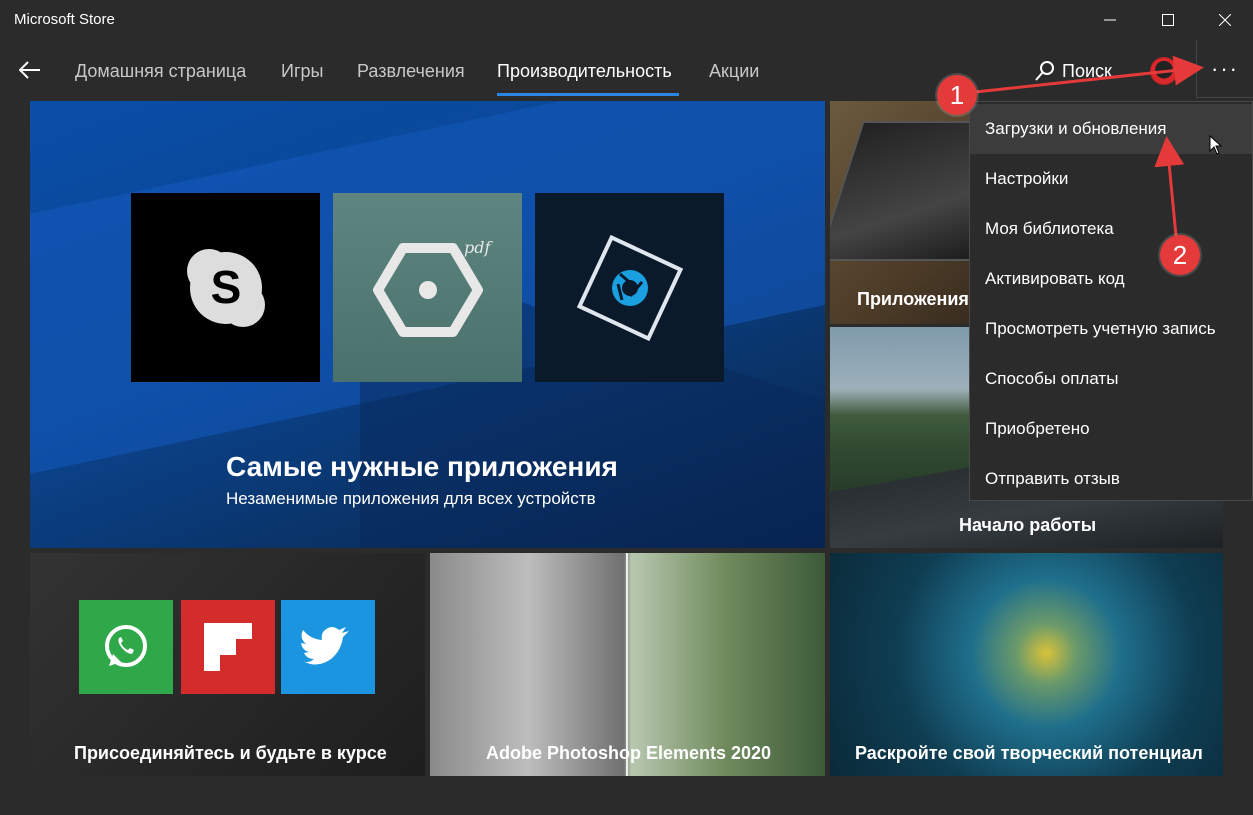  I want to click on menu-item-settings: Настройки, so click(1111, 179).